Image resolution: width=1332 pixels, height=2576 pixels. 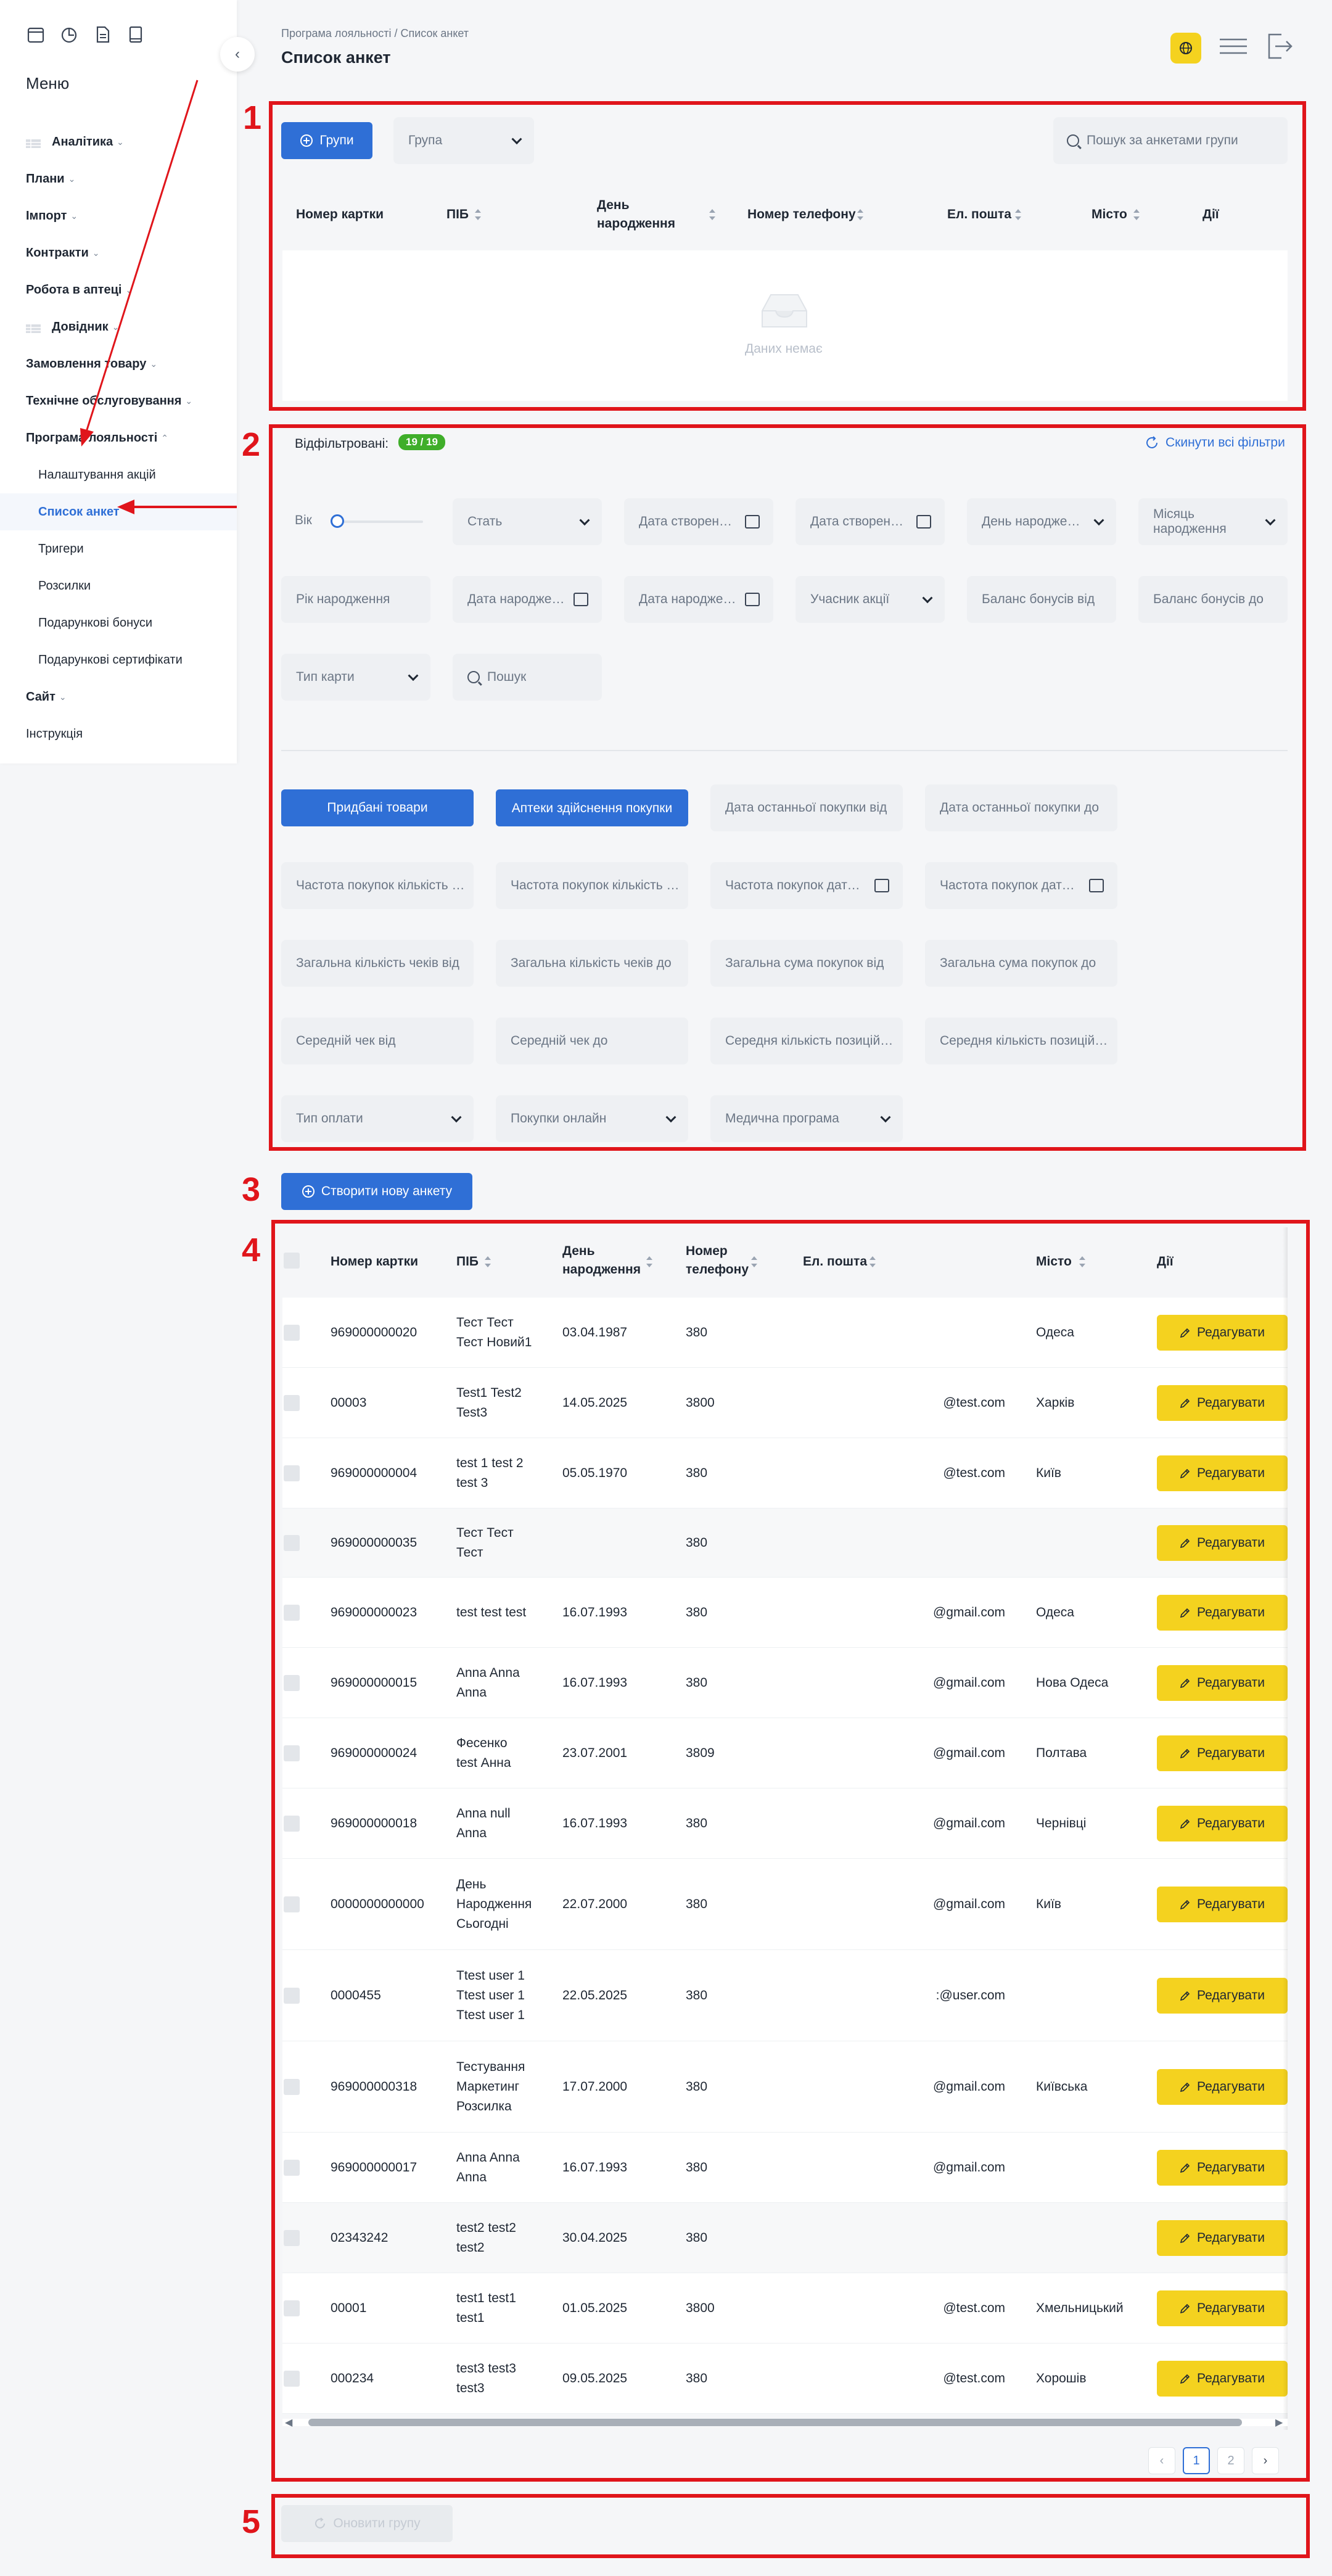 I want to click on purchase-frequency-count-to: Частота покупок кількість до, so click(x=592, y=885).